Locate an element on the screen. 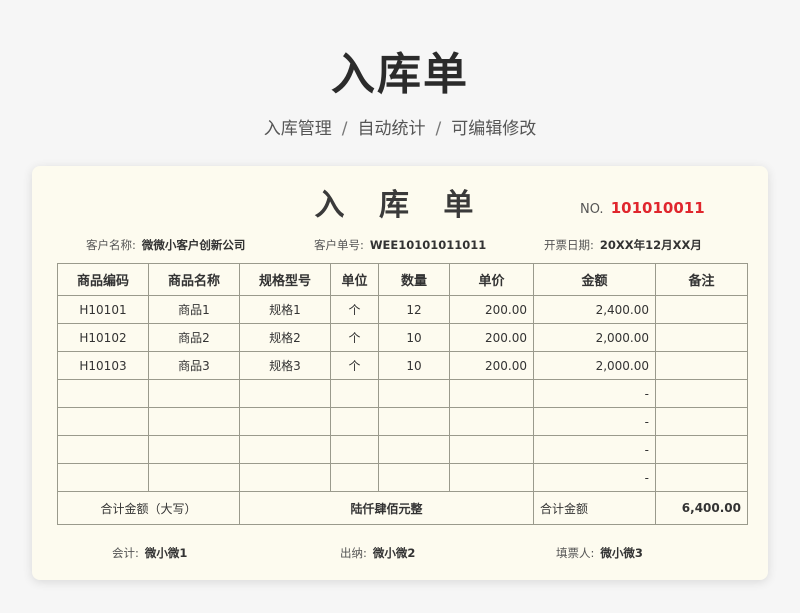  issuer-value: 微小微3 is located at coordinates (621, 553).